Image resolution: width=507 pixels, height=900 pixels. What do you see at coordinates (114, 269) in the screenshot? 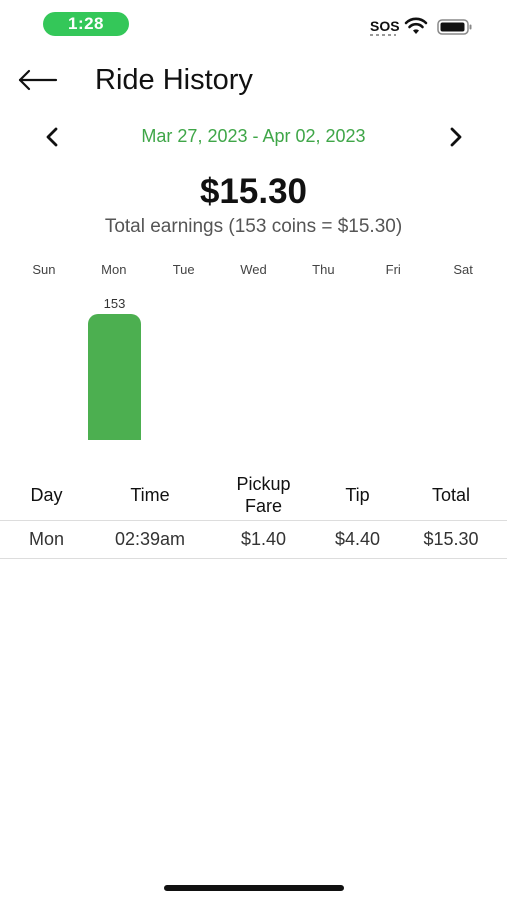
I see `tick-label-mon: Mon` at bounding box center [114, 269].